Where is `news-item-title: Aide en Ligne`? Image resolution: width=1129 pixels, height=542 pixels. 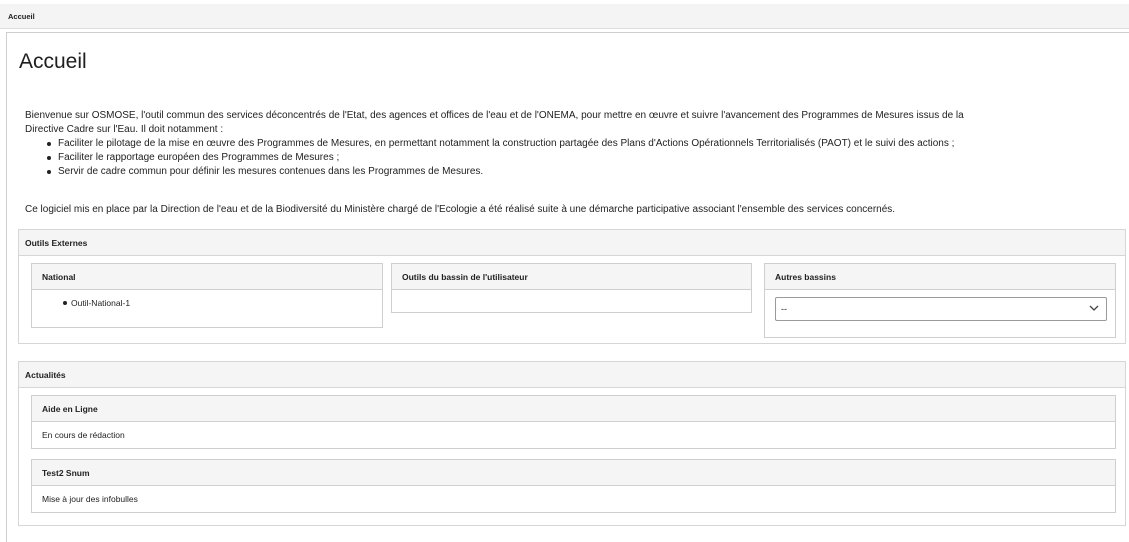 news-item-title: Aide en Ligne is located at coordinates (573, 409).